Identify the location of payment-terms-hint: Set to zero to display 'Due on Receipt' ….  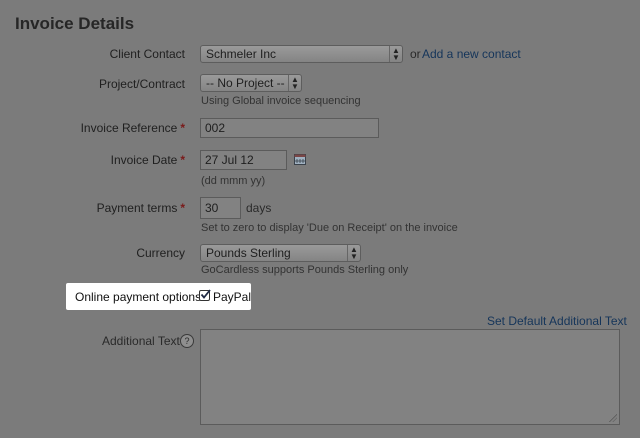
(329, 228).